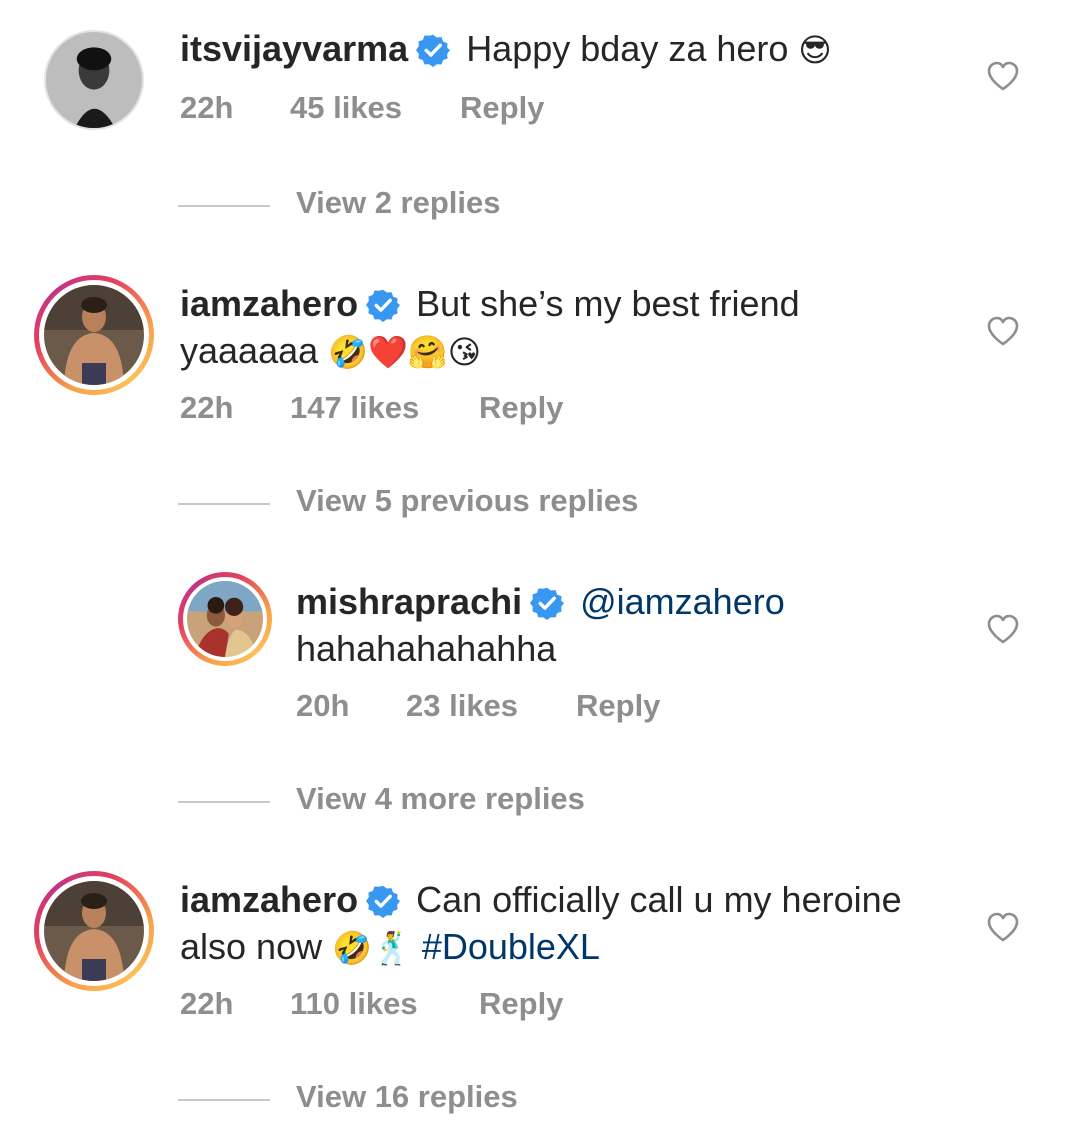 The image size is (1080, 1143). I want to click on view-replies-label: View 2 replies, so click(398, 203).